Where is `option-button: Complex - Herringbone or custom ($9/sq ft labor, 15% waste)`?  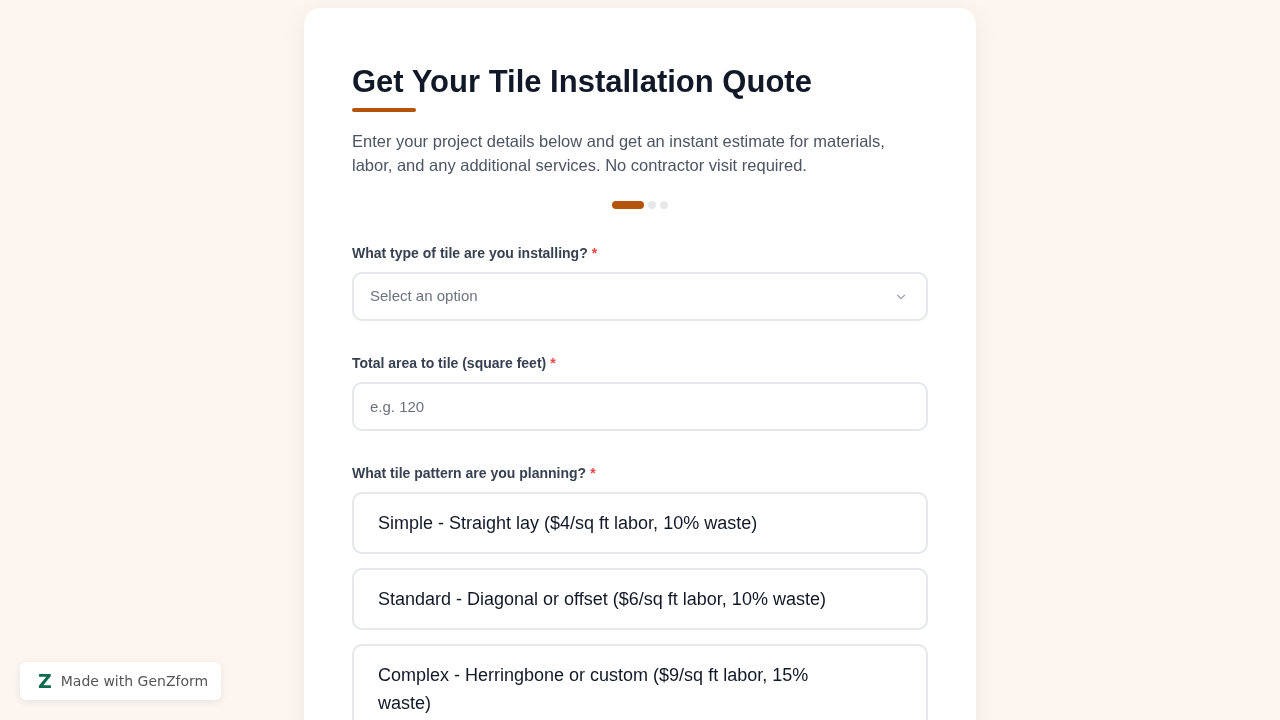 option-button: Complex - Herringbone or custom ($9/sq ft labor, 15% waste) is located at coordinates (640, 682).